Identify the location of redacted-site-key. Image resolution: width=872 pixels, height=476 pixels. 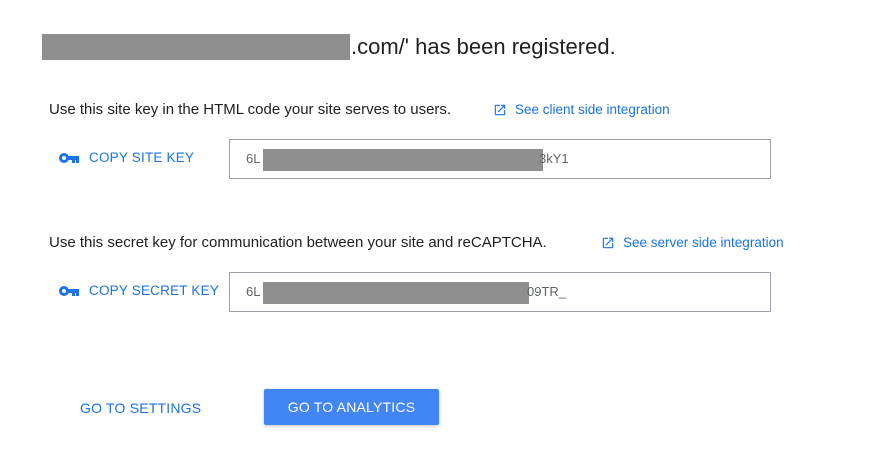
(403, 160).